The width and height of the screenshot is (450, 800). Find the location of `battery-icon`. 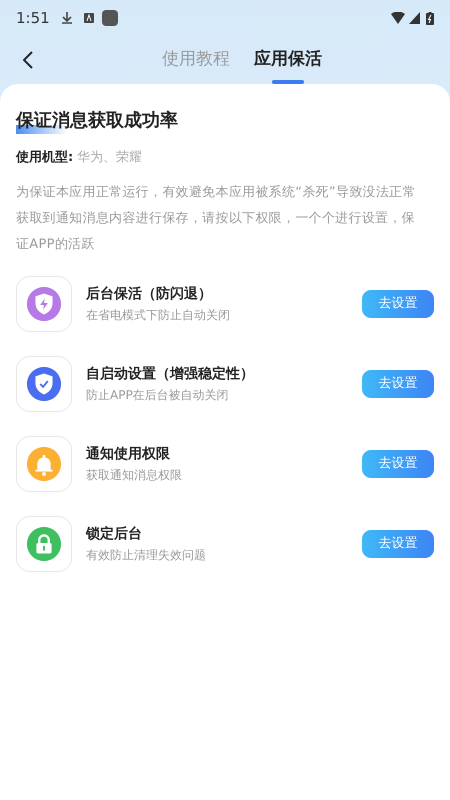

battery-icon is located at coordinates (430, 18).